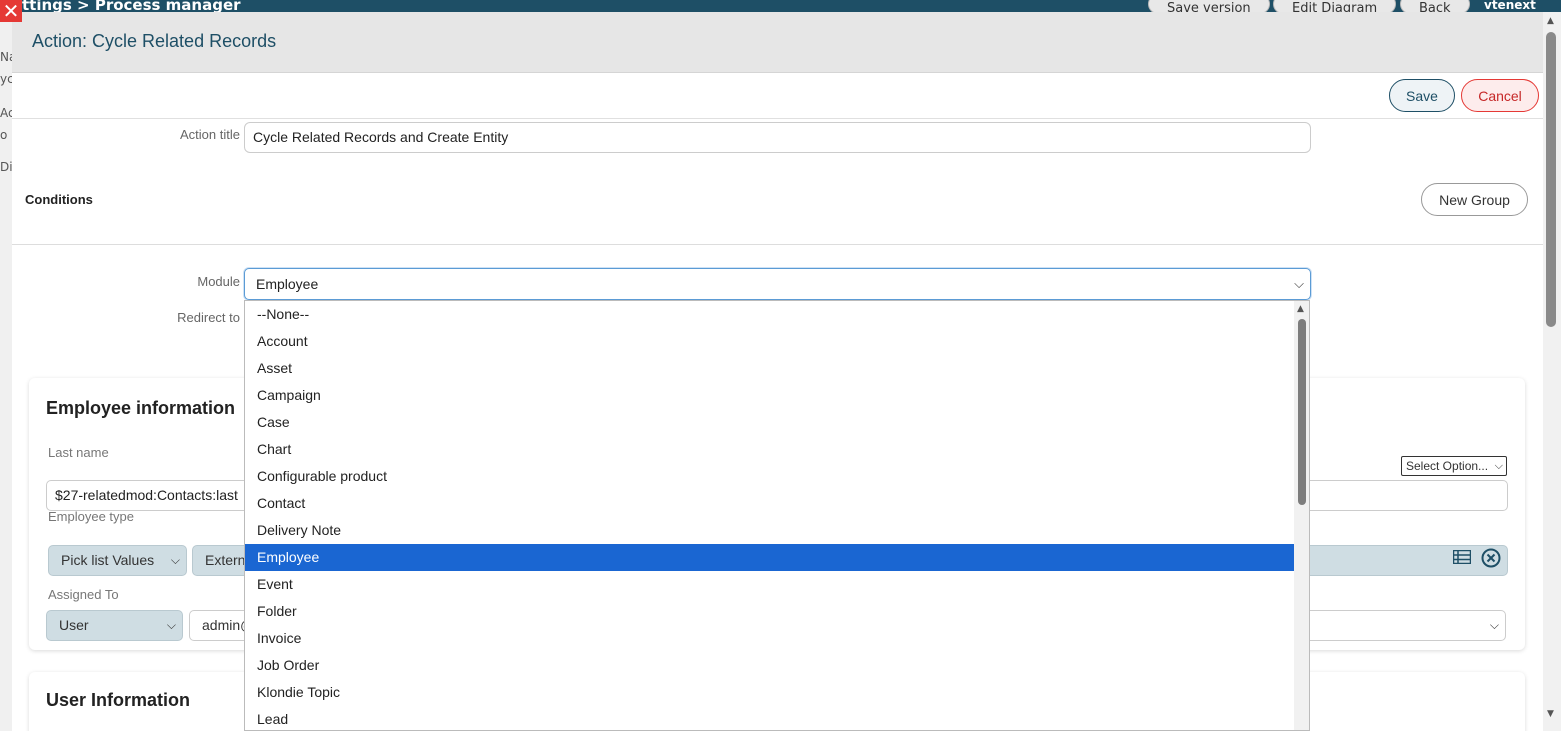 This screenshot has width=1561, height=731. What do you see at coordinates (287, 284) in the screenshot?
I see `module-select-value: Employee` at bounding box center [287, 284].